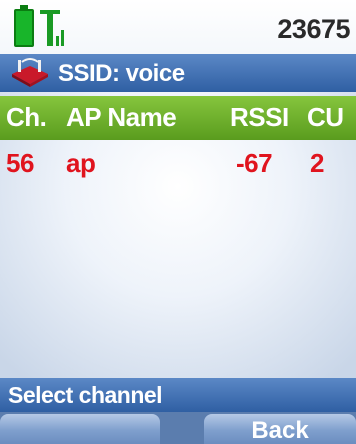  I want to click on column-rssi: RSSI, so click(259, 117).